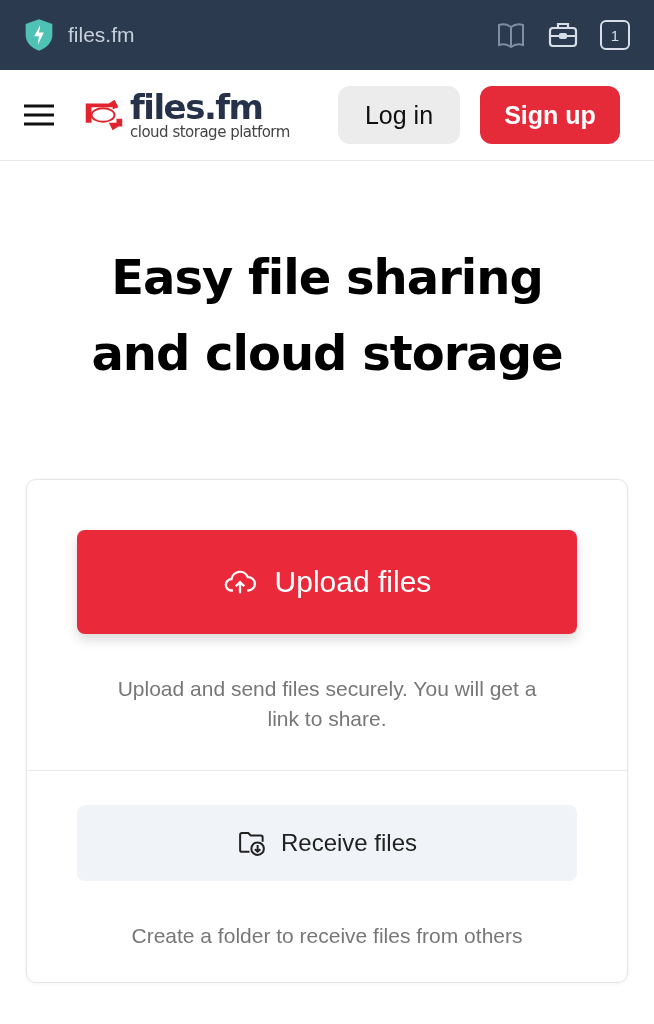  I want to click on login-button: Log in, so click(399, 115).